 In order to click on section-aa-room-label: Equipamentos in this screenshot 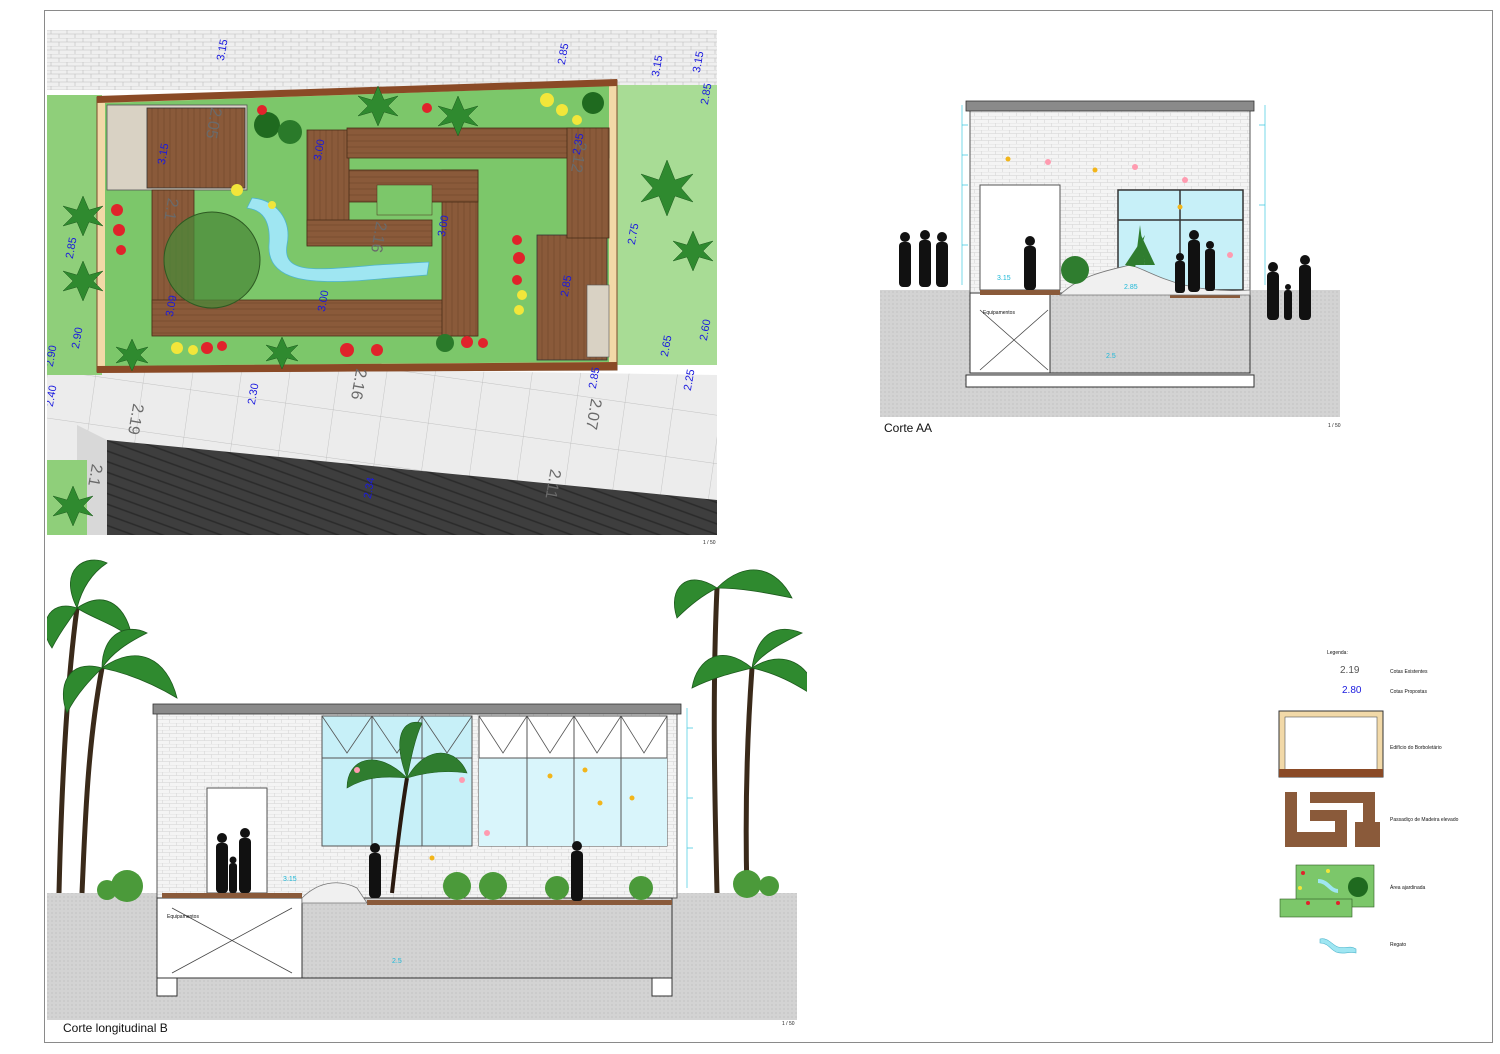, I will do `click(999, 313)`.